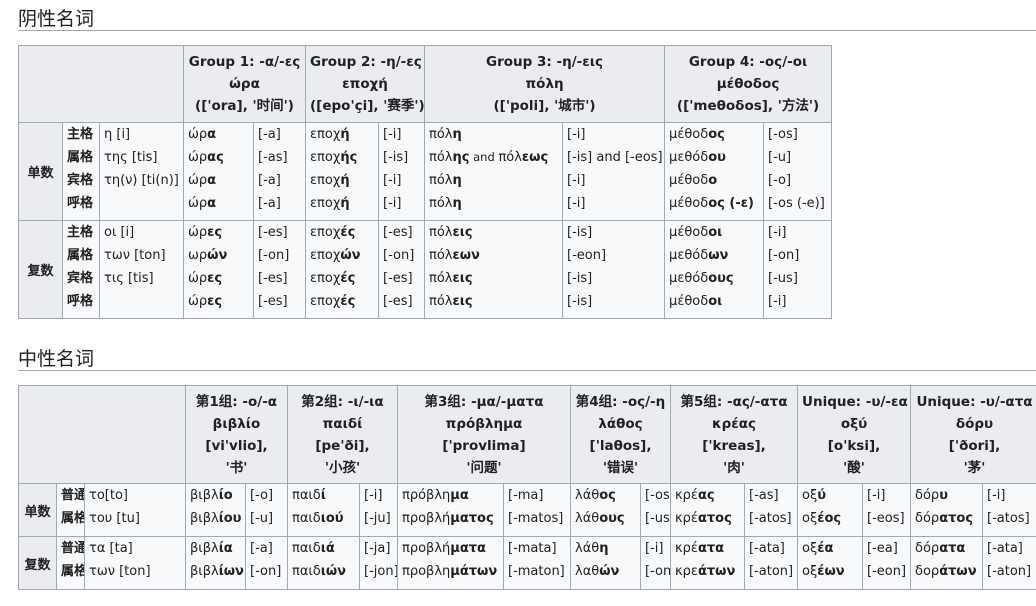 This screenshot has width=1036, height=606. Describe the element at coordinates (365, 84) in the screenshot. I see `group-header-line: εποχή` at that location.